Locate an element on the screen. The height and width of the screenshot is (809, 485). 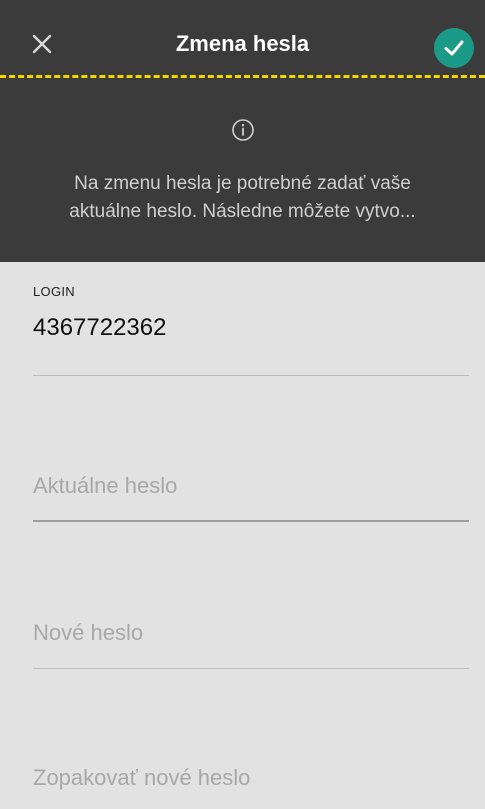
checkmark-icon is located at coordinates (454, 48).